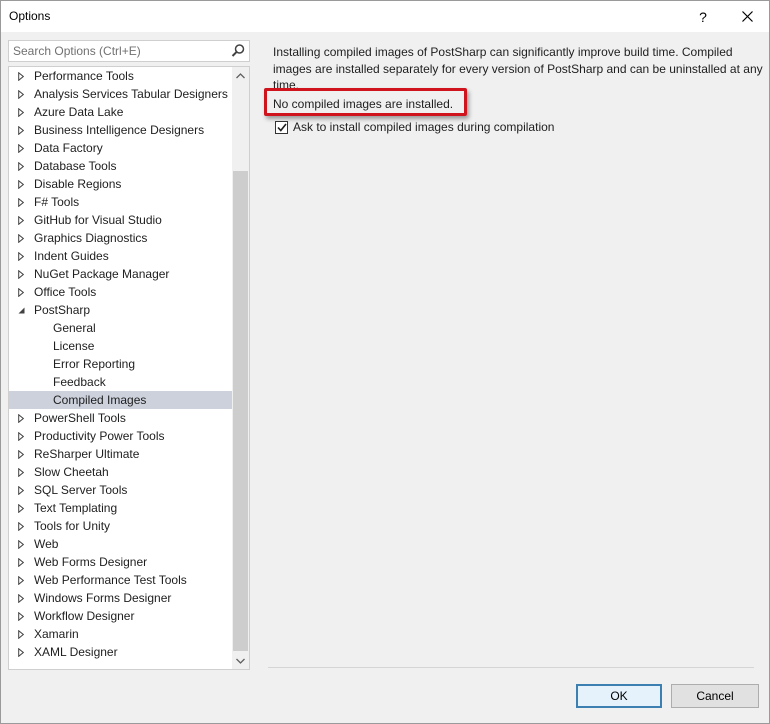 The image size is (770, 724). Describe the element at coordinates (240, 75) in the screenshot. I see `scroll-up-button` at that location.